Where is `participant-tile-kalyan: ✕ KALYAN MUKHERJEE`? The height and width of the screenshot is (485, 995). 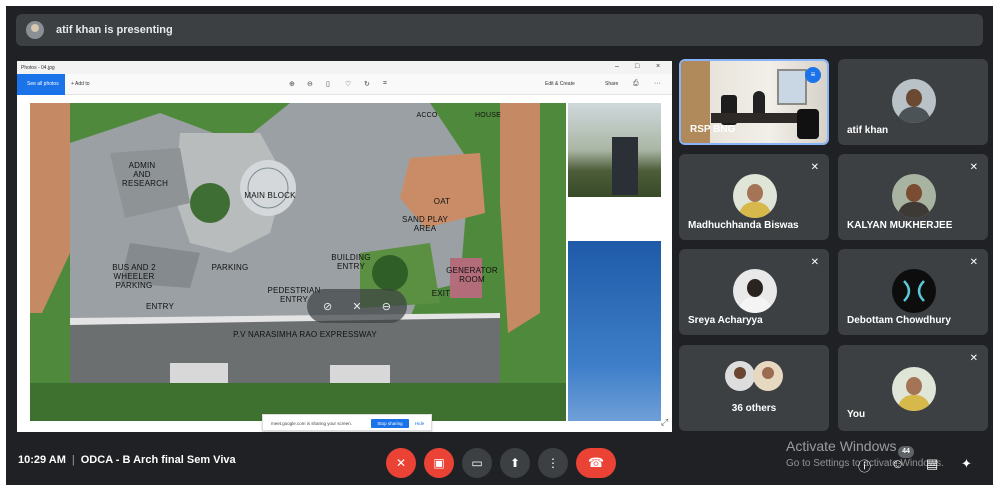 participant-tile-kalyan: ✕ KALYAN MUKHERJEE is located at coordinates (913, 197).